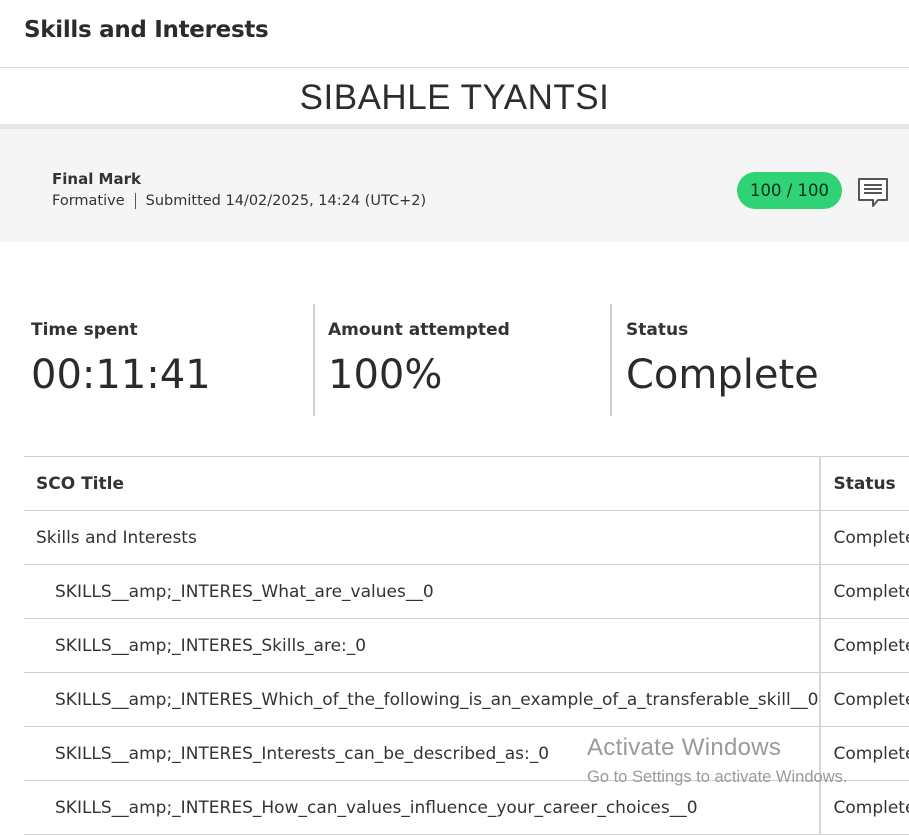 The height and width of the screenshot is (835, 909). I want to click on stat-value: Complete, so click(722, 375).